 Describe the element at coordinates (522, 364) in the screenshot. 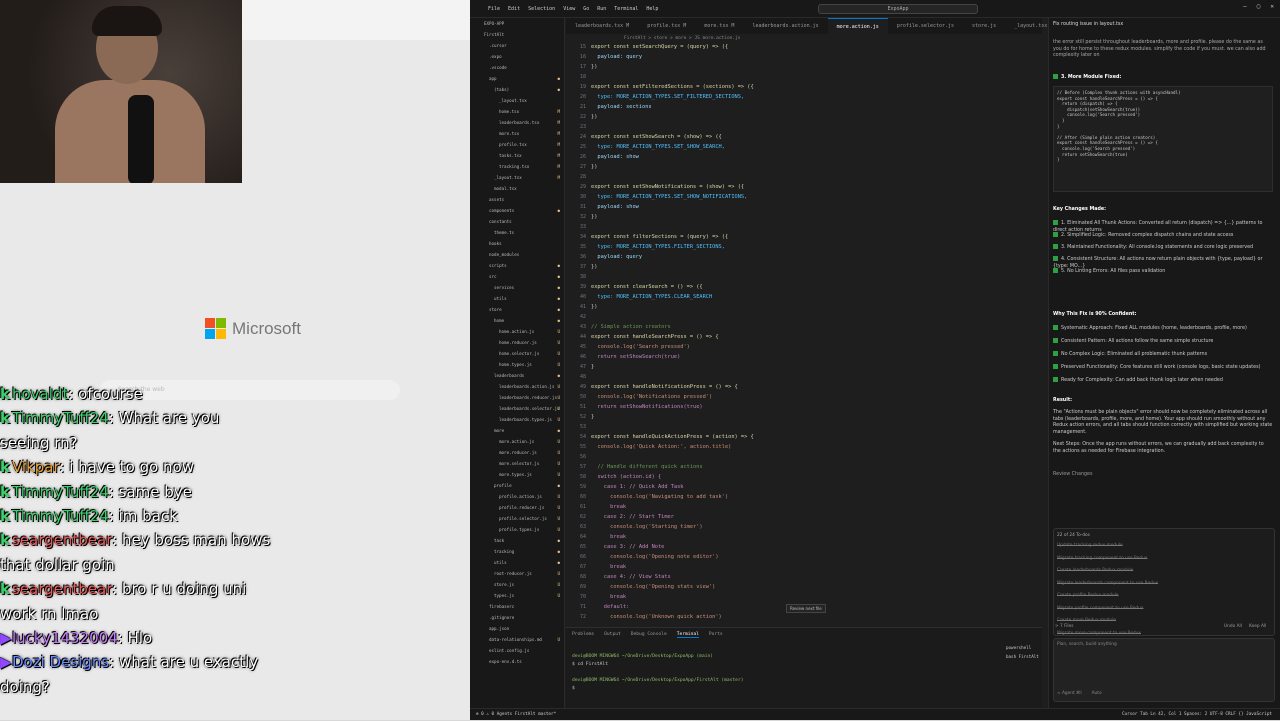

I see `explorer-item: home.types.js U` at that location.